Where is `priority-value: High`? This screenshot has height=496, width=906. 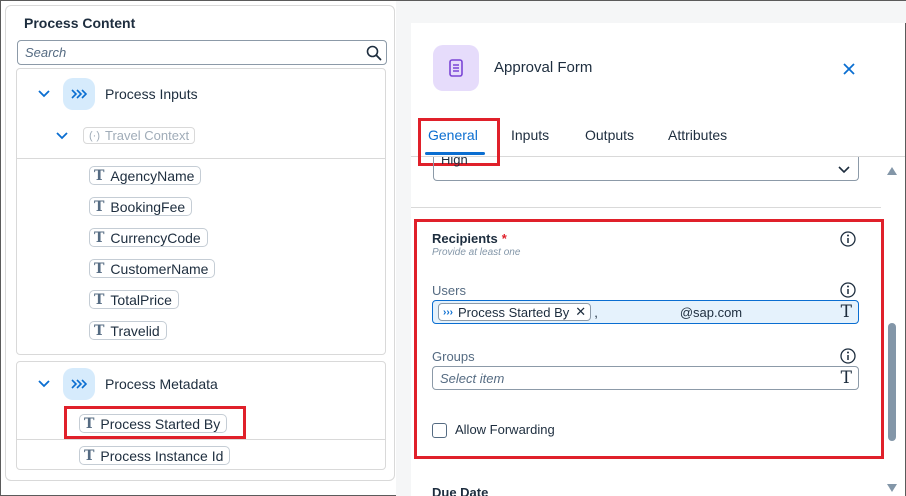 priority-value: High is located at coordinates (454, 162).